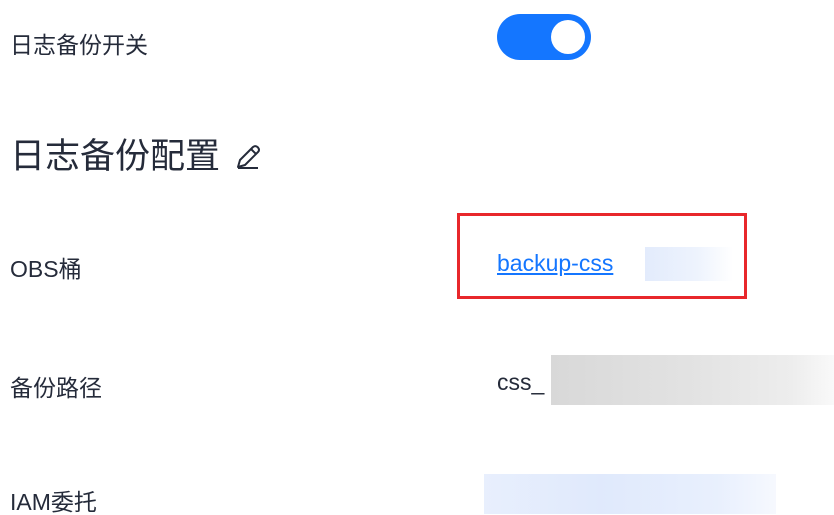  Describe the element at coordinates (521, 382) in the screenshot. I see `backup-path-value: css_` at that location.